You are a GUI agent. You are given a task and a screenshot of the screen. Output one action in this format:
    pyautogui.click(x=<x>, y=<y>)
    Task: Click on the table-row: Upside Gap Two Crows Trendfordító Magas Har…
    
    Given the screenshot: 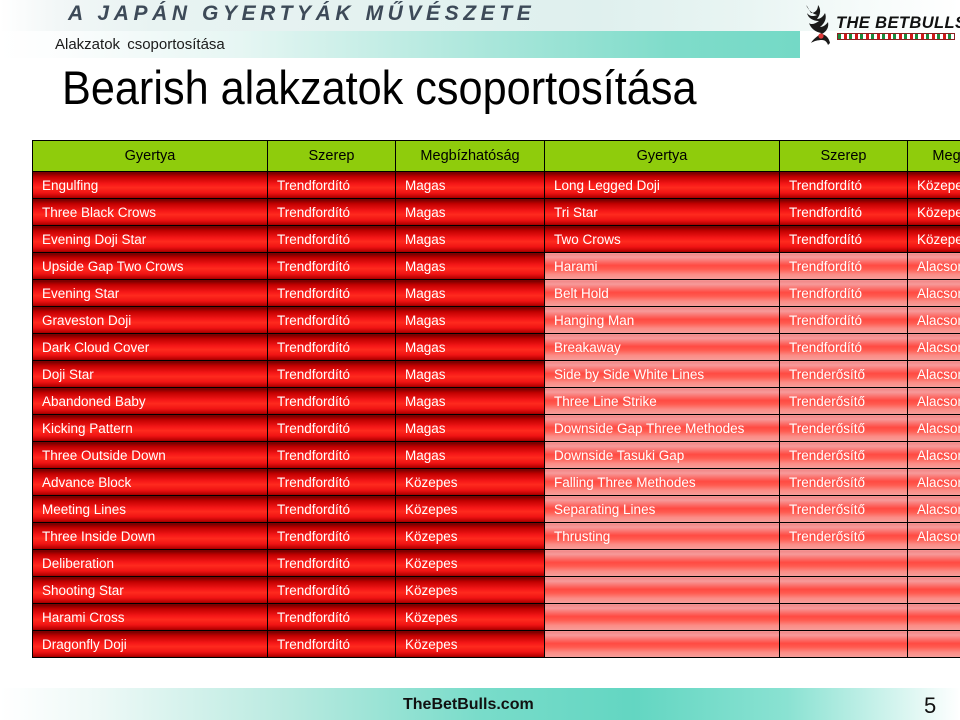 What is the action you would take?
    pyautogui.click(x=496, y=266)
    